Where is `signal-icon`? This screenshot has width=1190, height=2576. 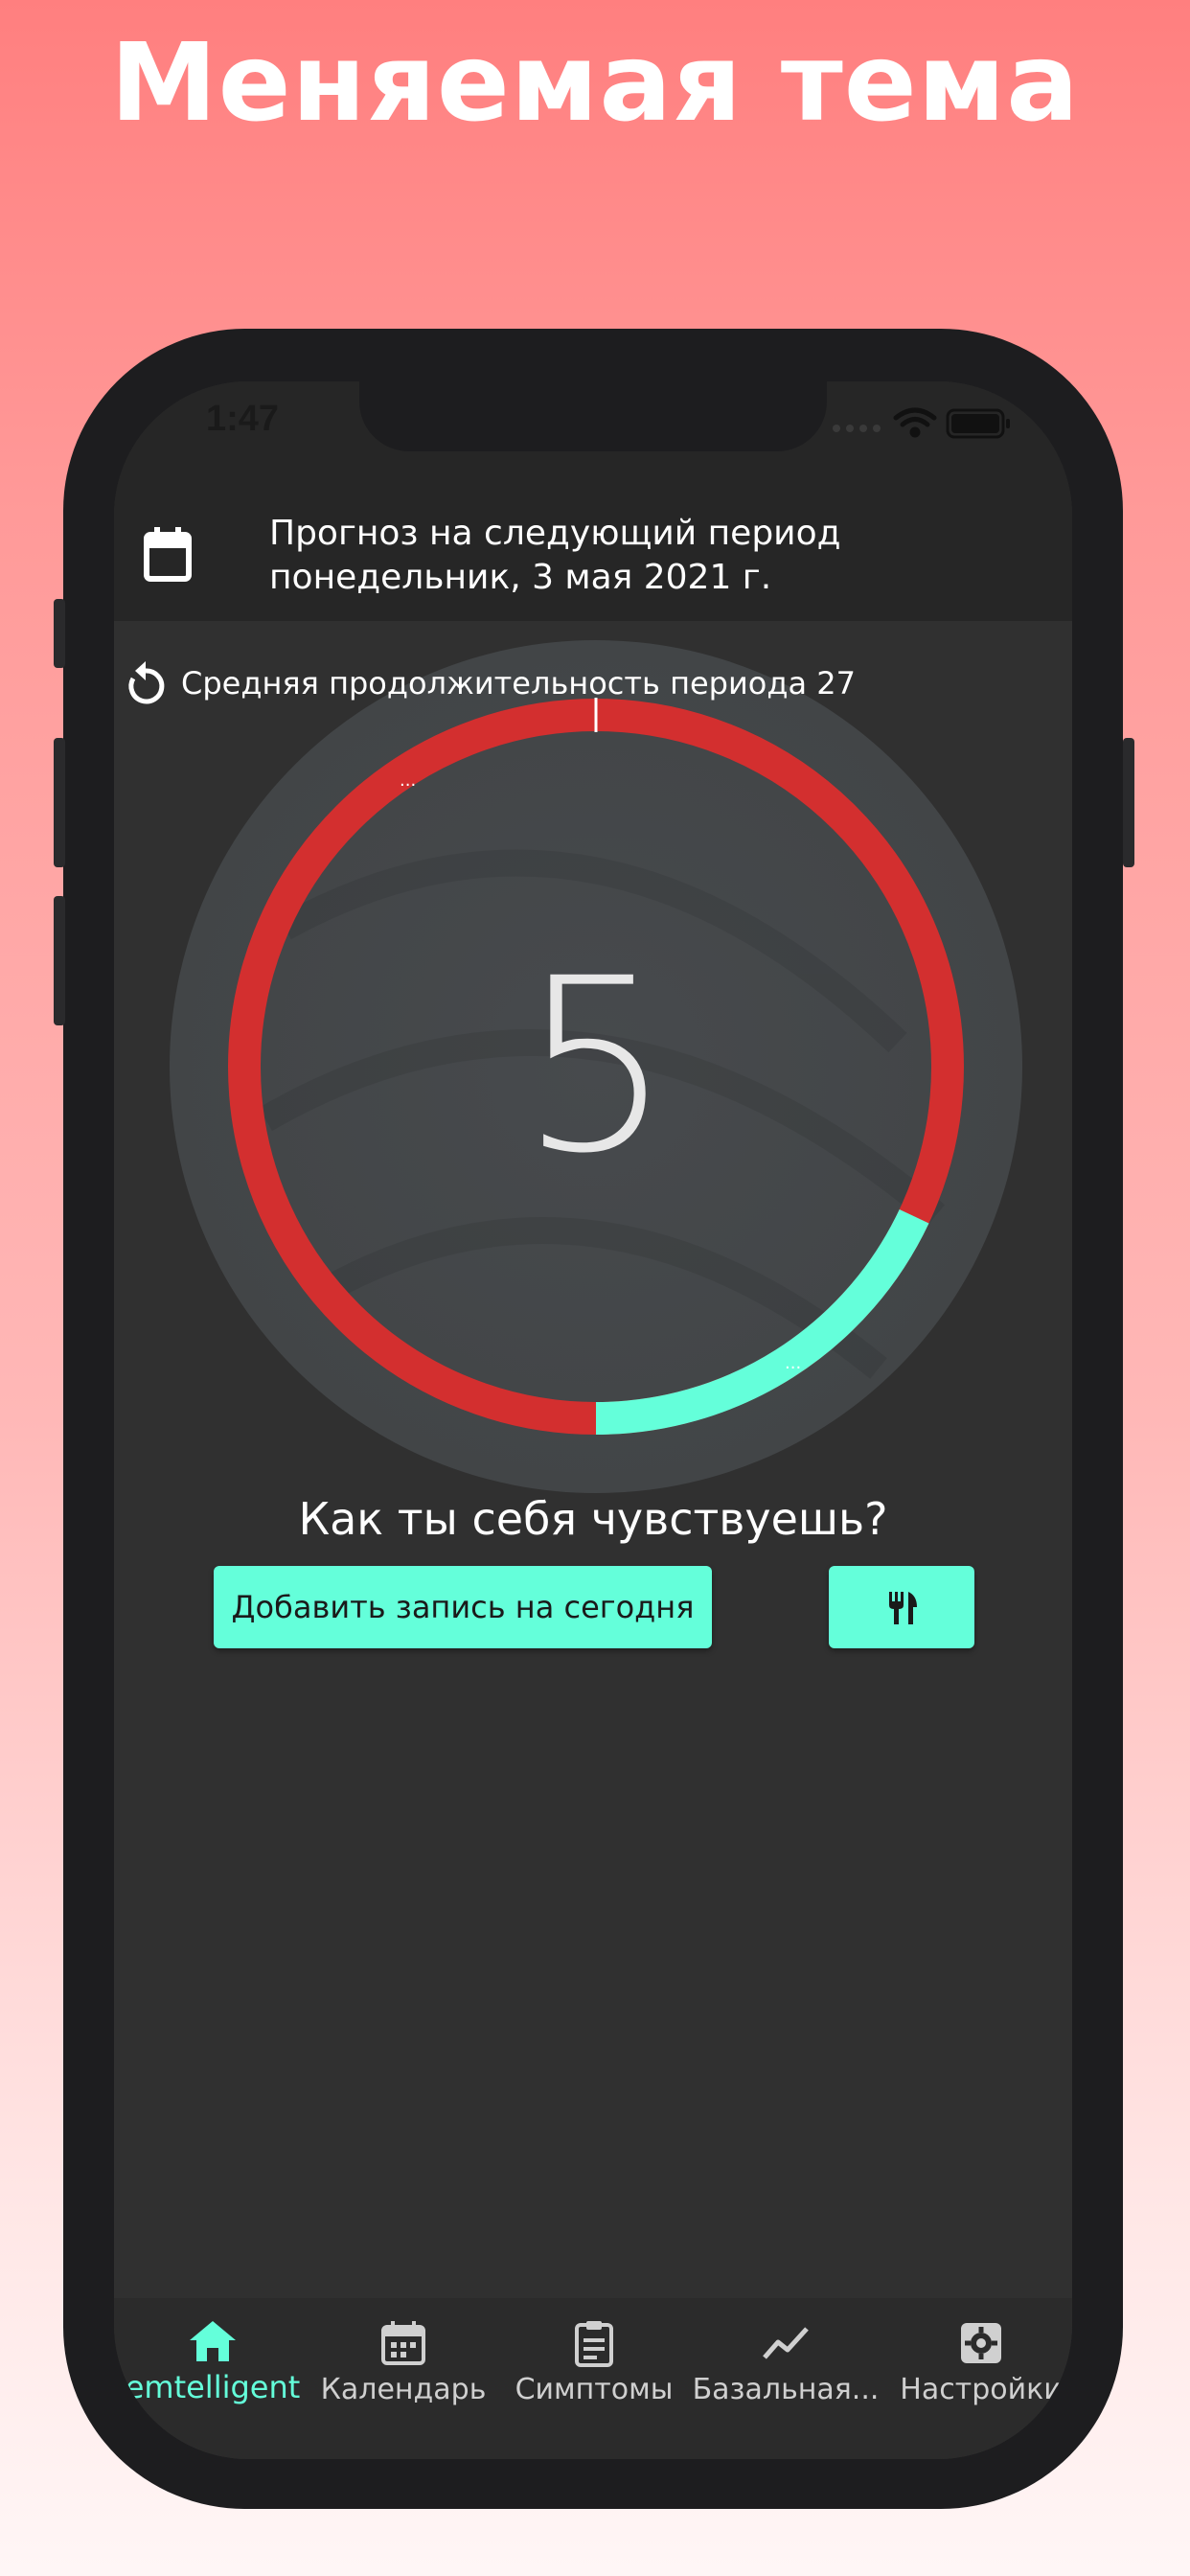
signal-icon is located at coordinates (857, 428).